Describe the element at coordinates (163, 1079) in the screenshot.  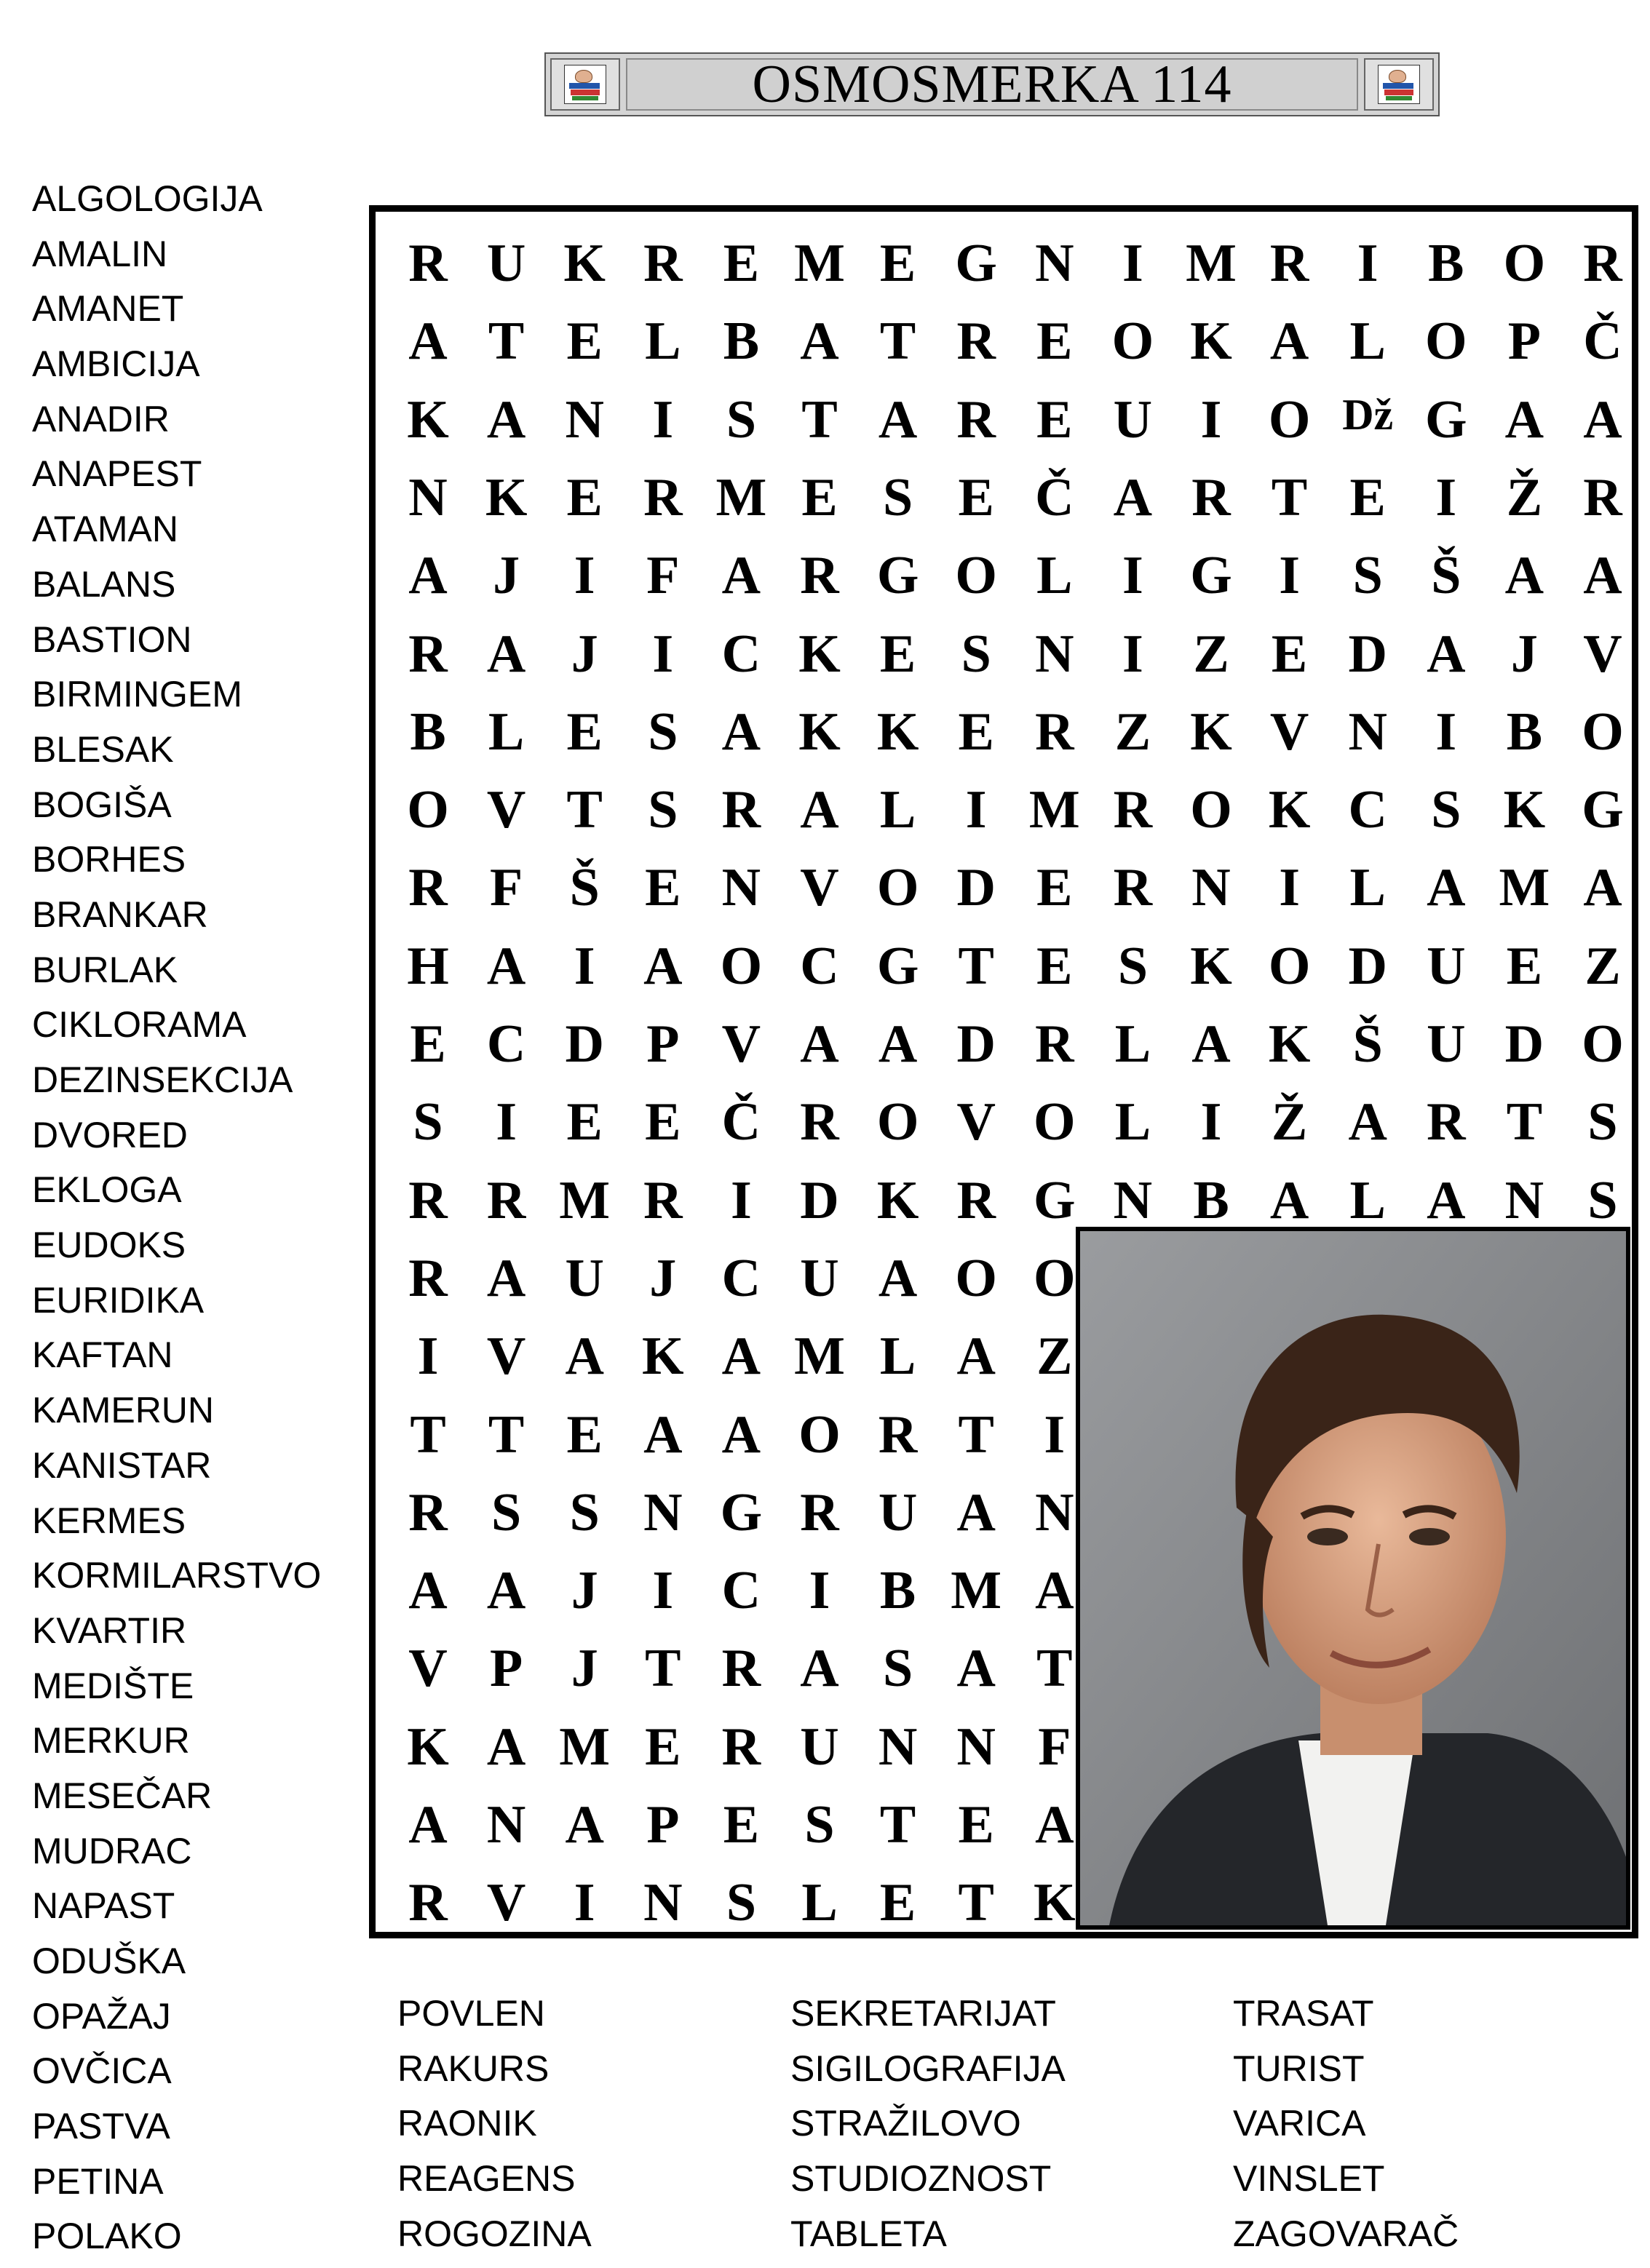
I see `word-list-item: DEZINSEKCIJA` at that location.